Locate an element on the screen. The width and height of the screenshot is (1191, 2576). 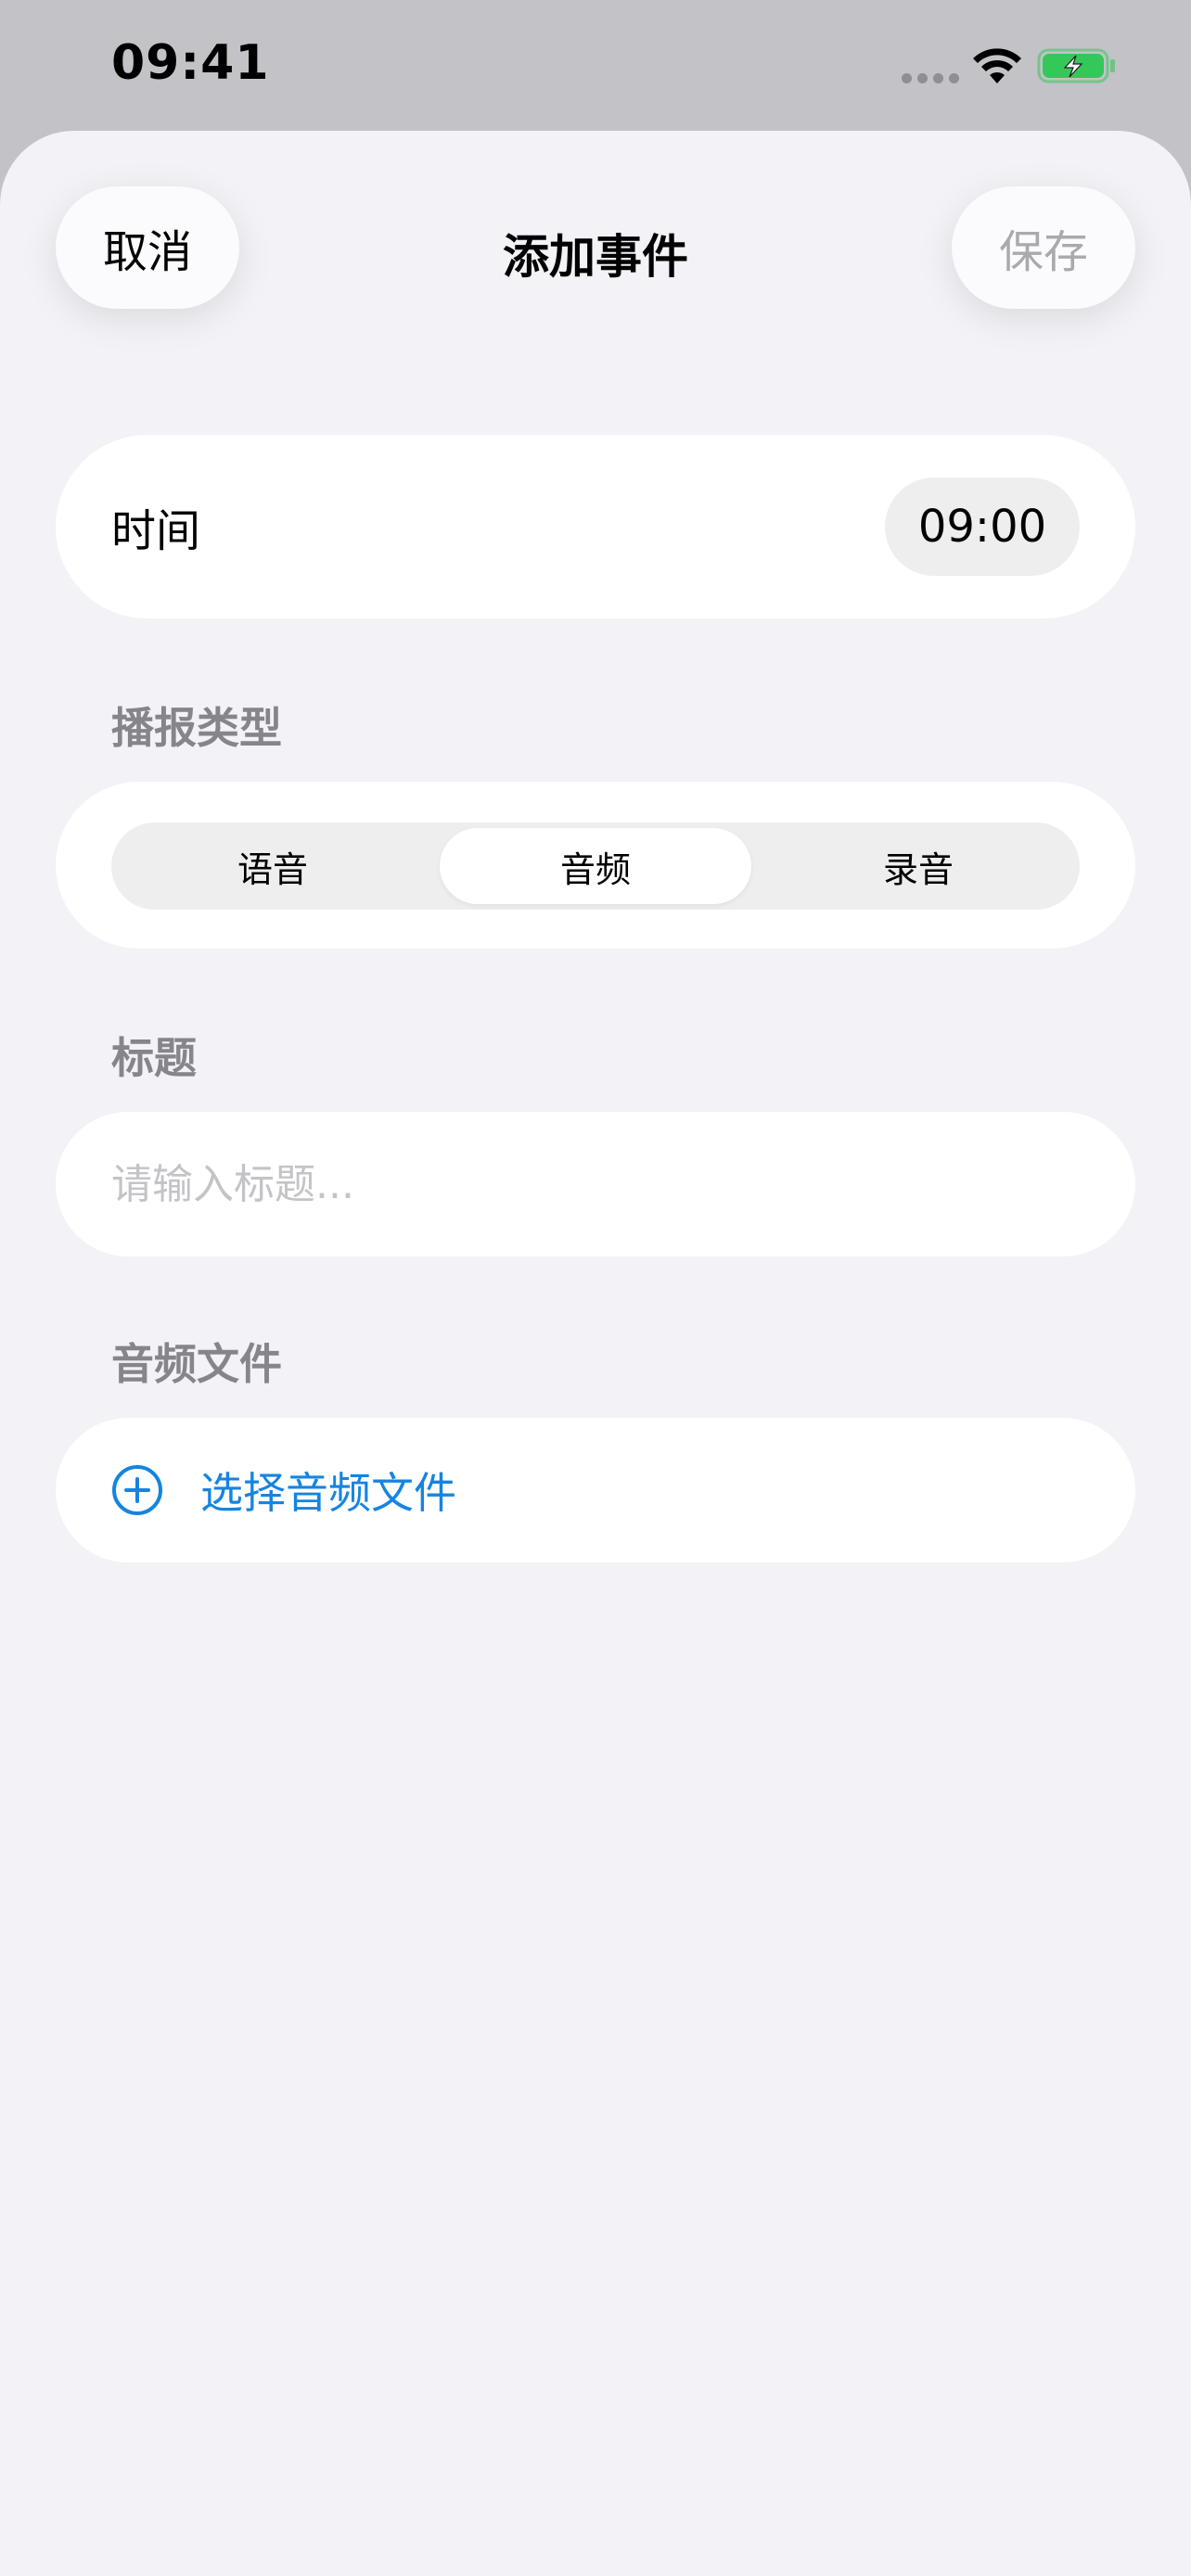
time-row: 时间 09:00 is located at coordinates (595, 526).